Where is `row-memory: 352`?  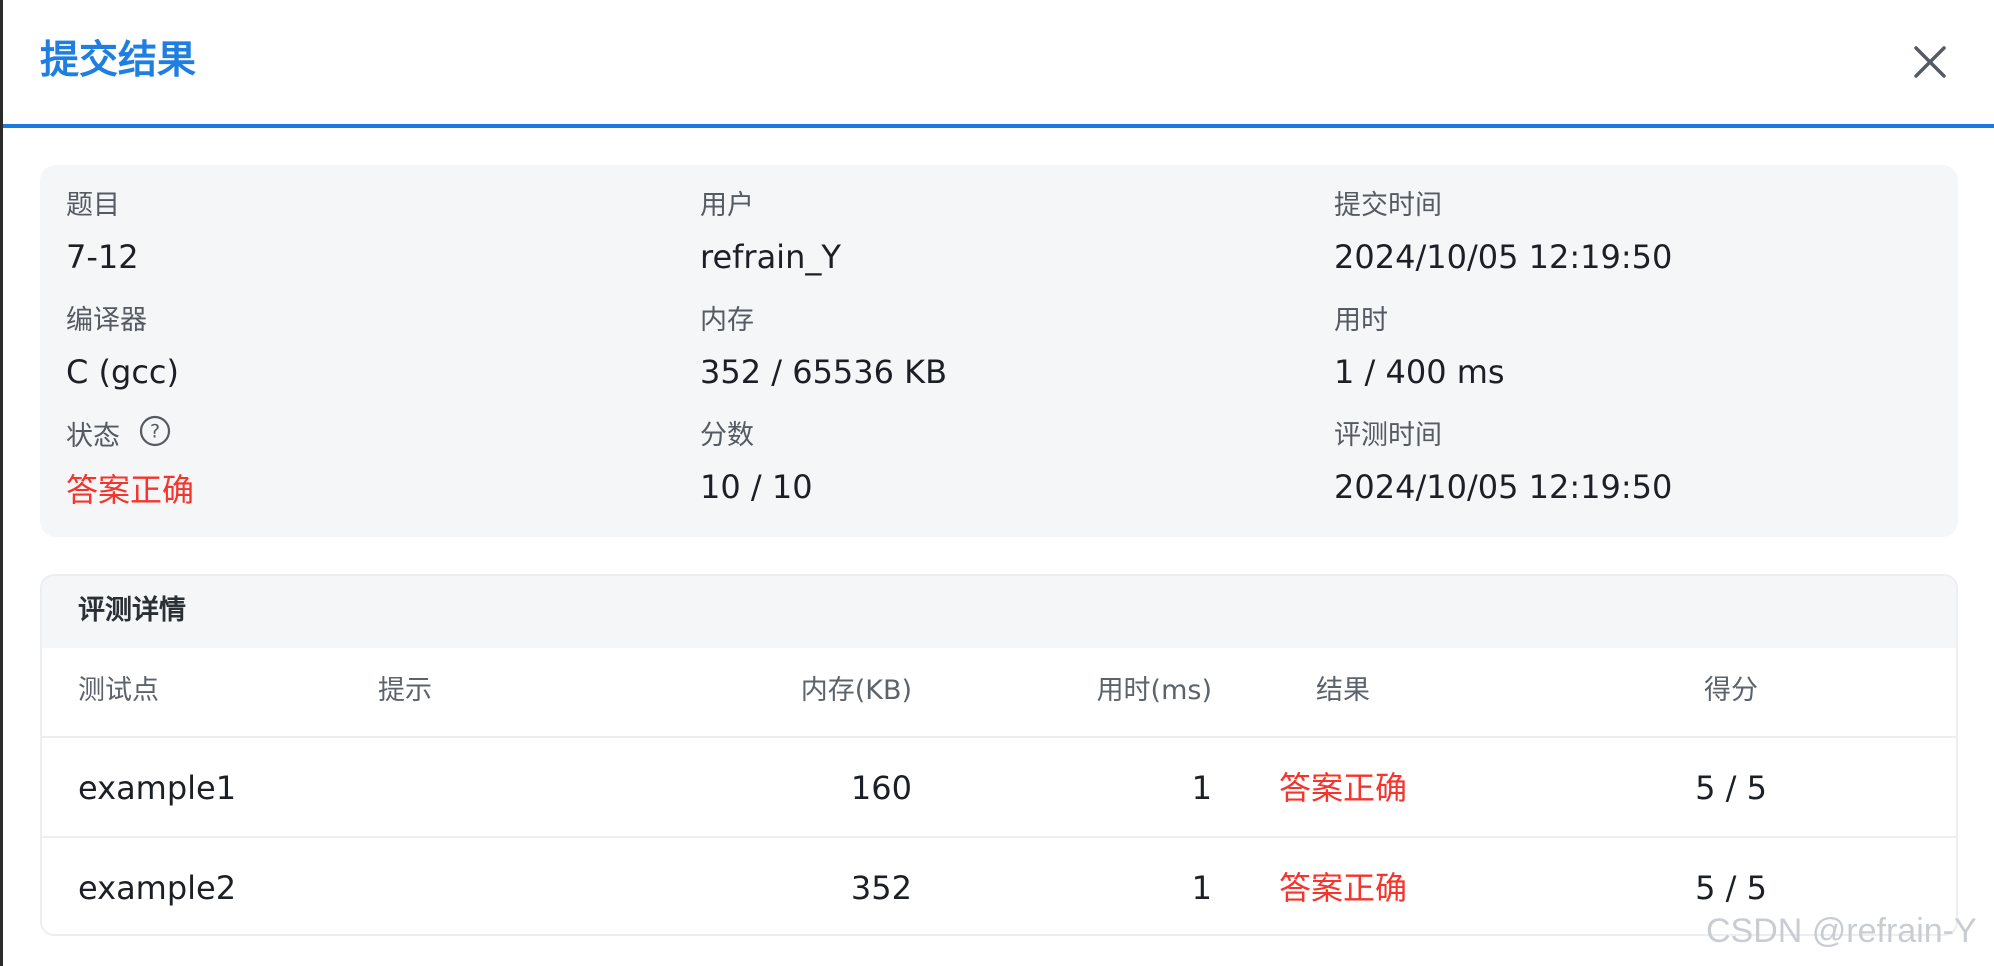 row-memory: 352 is located at coordinates (881, 888).